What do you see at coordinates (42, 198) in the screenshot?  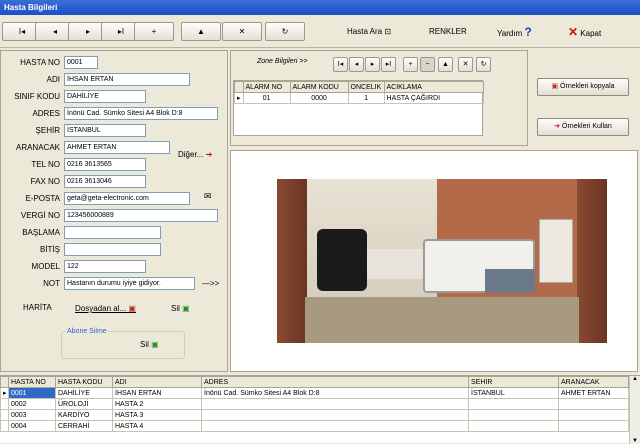 I see `eposta-label: E-POSTA` at bounding box center [42, 198].